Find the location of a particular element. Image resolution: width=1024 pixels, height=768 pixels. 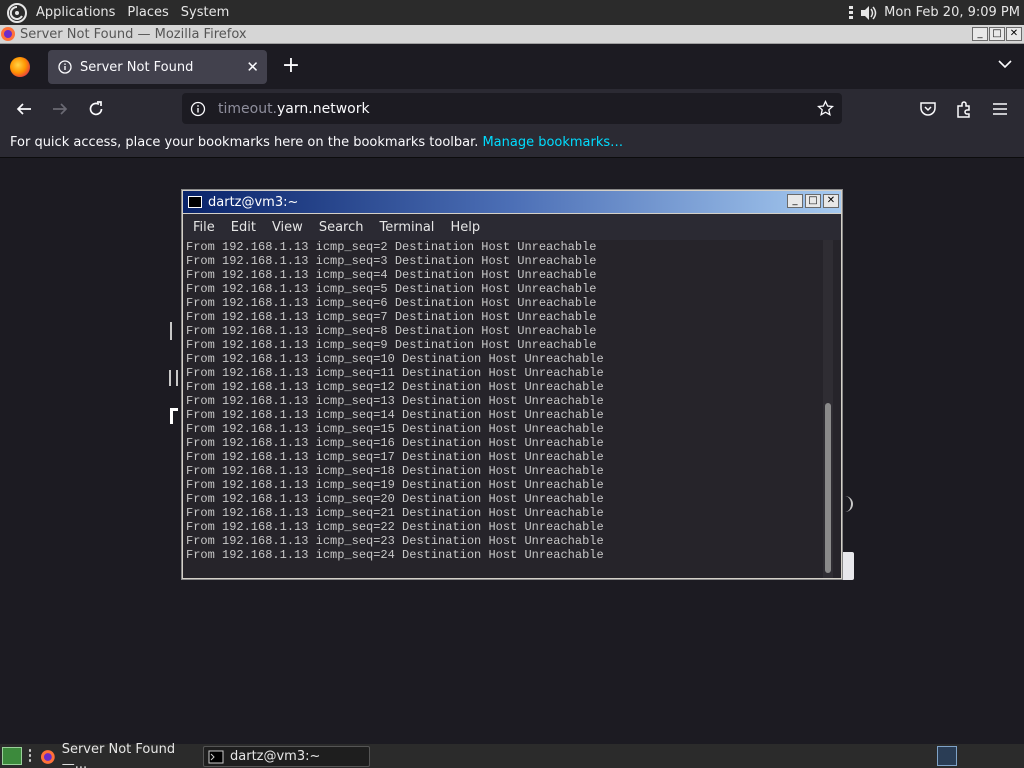

menu-places: Places is located at coordinates (147, 12).